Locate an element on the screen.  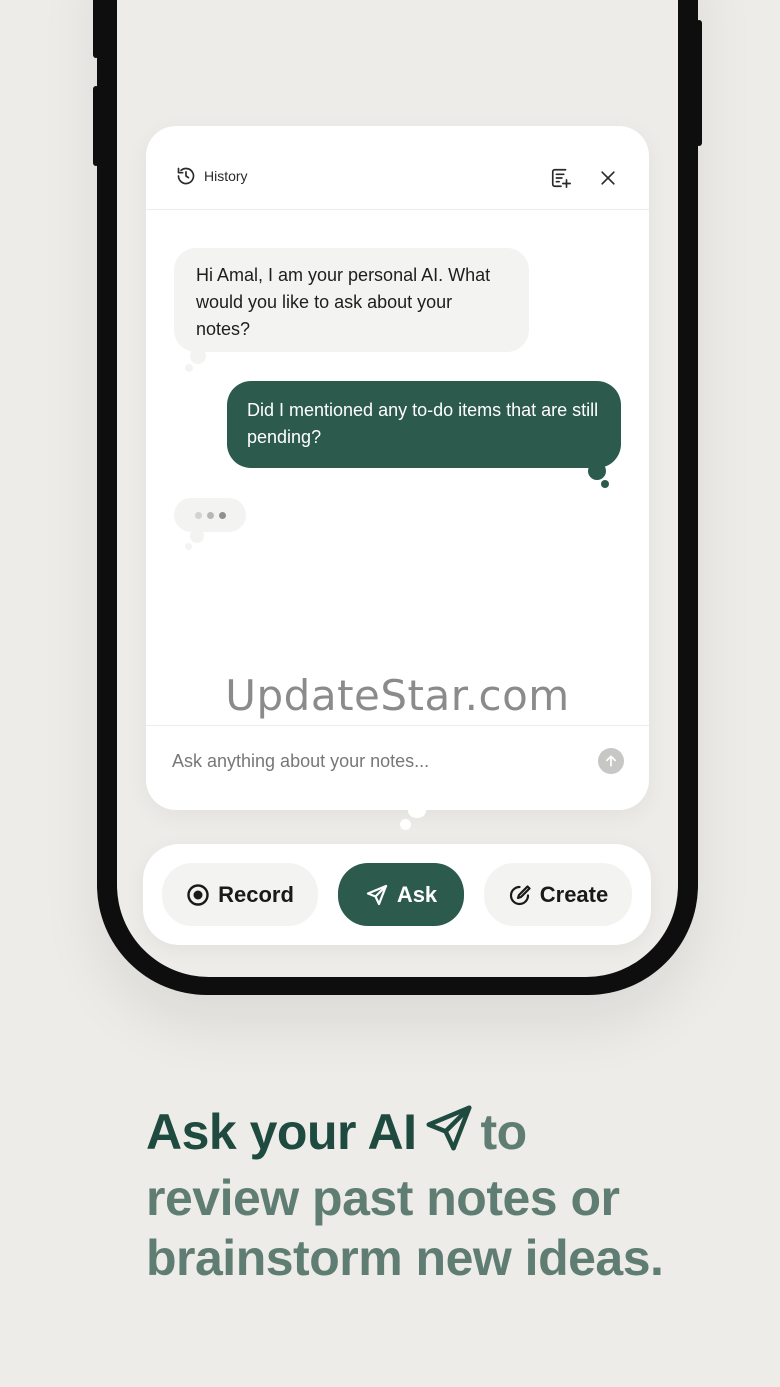
arrow-up-icon is located at coordinates (611, 761).